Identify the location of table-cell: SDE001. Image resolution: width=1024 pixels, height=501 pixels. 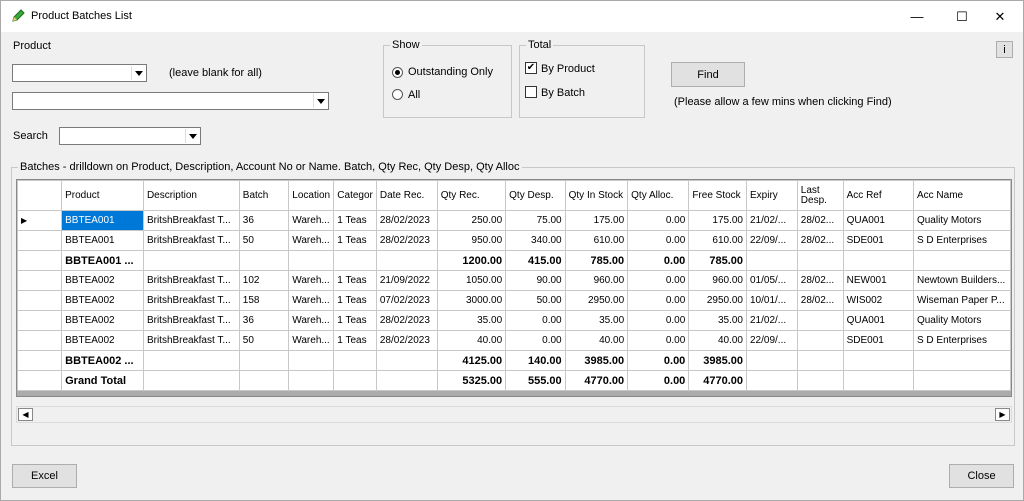
(878, 240).